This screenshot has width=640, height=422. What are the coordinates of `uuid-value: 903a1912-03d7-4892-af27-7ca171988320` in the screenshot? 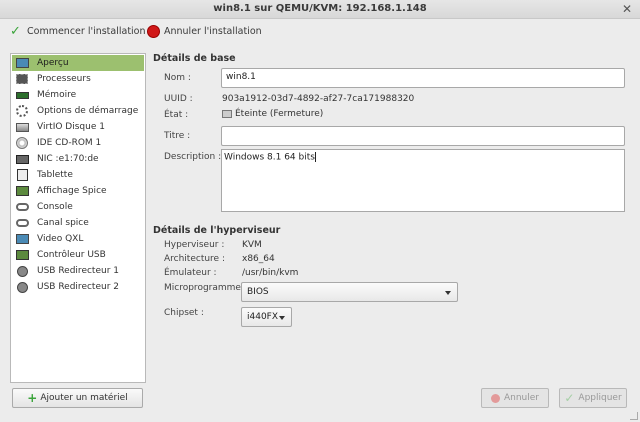 It's located at (318, 99).